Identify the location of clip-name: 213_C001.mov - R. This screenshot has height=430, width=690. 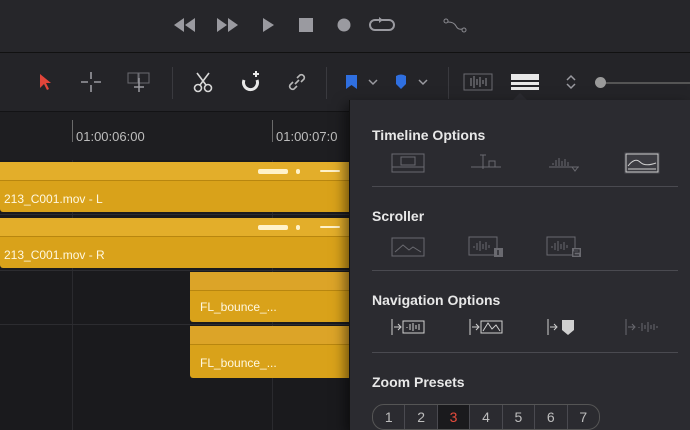
(54, 255).